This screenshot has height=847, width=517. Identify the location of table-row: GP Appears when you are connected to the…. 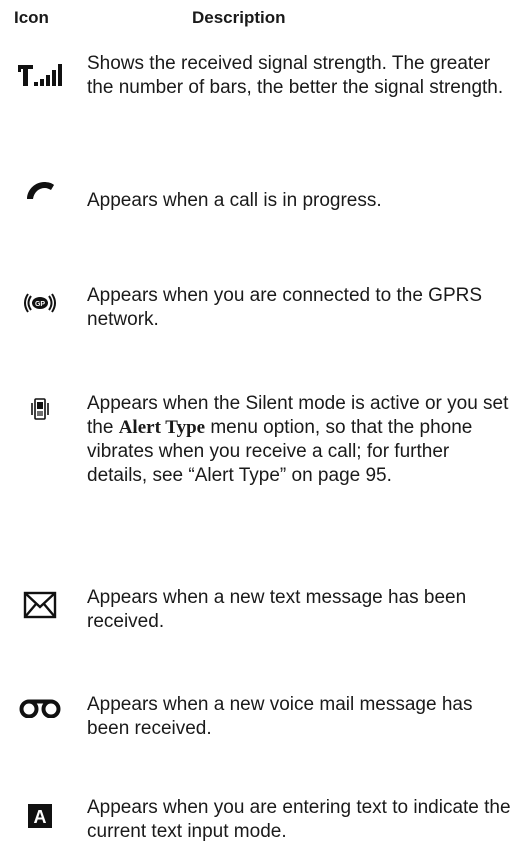
(258, 310).